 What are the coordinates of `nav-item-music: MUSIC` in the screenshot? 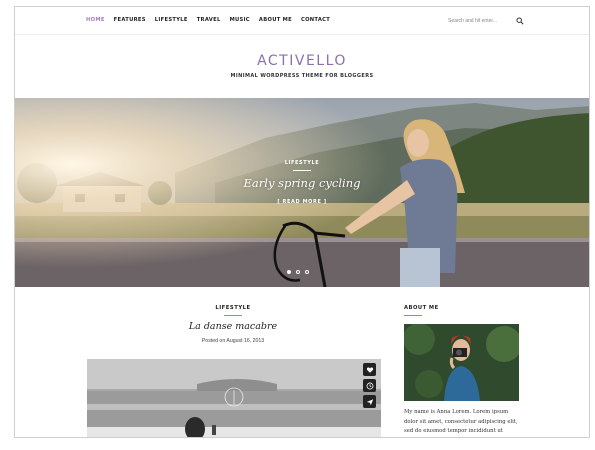 It's located at (240, 20).